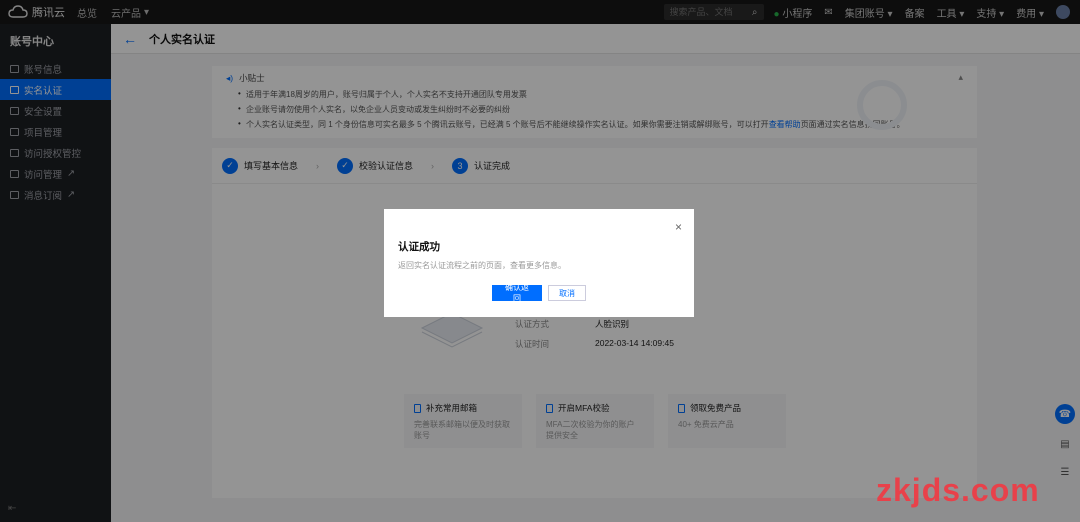 The width and height of the screenshot is (1080, 522). I want to click on cancel-button: 取消, so click(567, 293).